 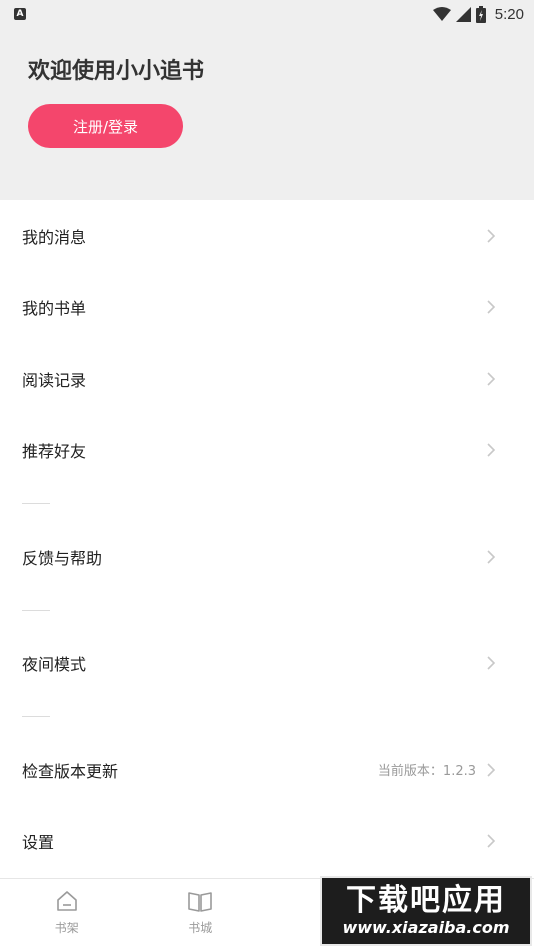 What do you see at coordinates (200, 902) in the screenshot?
I see `book-icon` at bounding box center [200, 902].